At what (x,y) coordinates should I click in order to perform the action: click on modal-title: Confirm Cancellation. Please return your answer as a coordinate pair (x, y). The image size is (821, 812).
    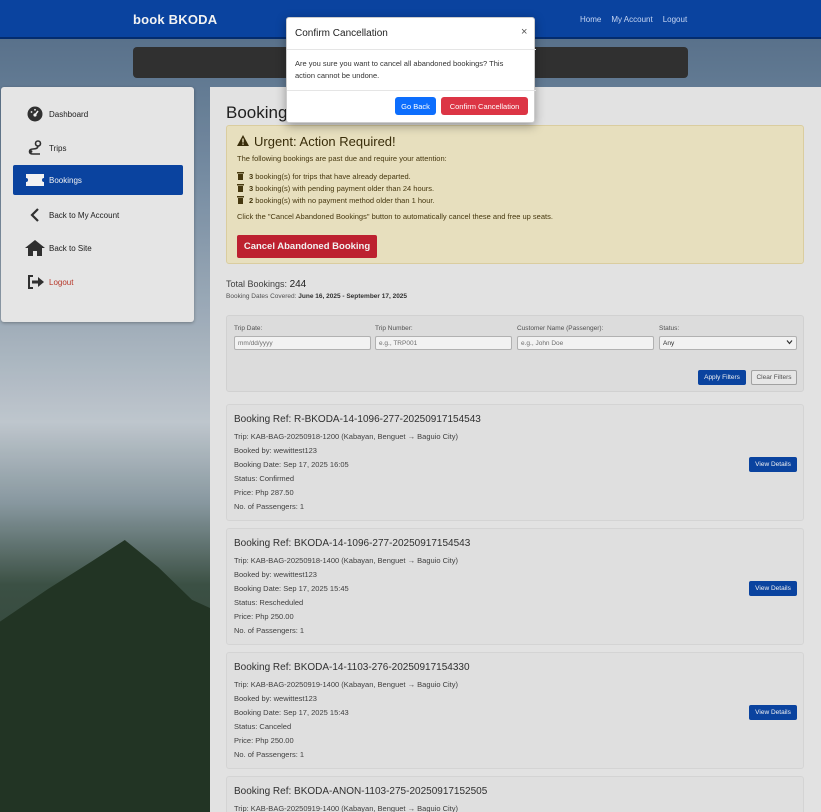
    Looking at the image, I should click on (341, 33).